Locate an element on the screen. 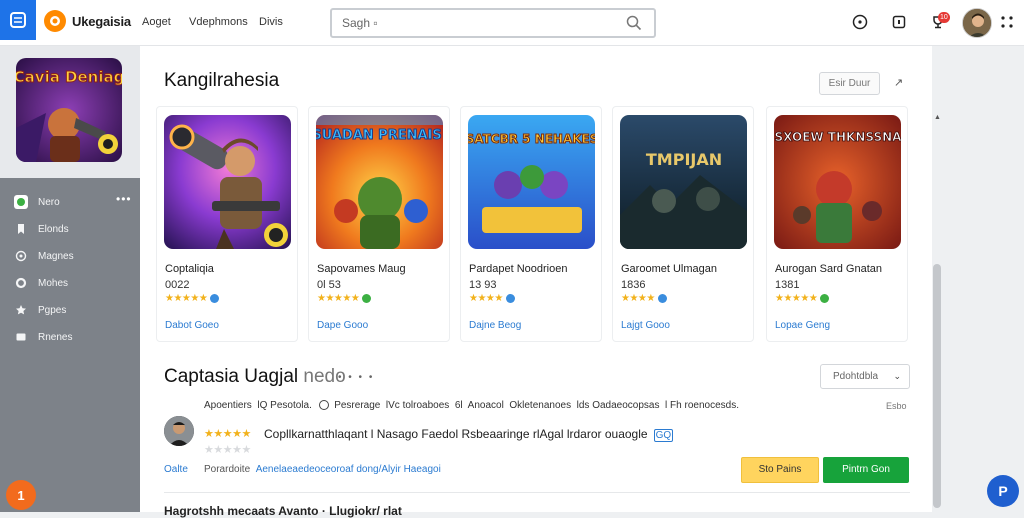  download-count: 13 93 is located at coordinates (483, 285).